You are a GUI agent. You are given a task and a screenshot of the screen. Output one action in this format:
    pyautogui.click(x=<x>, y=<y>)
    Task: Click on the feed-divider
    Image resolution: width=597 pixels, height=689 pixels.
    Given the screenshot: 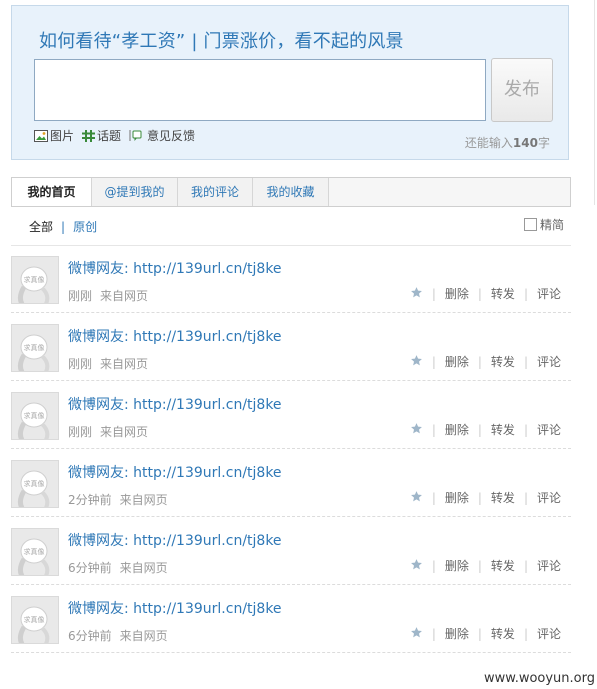 What is the action you would take?
    pyautogui.click(x=291, y=652)
    